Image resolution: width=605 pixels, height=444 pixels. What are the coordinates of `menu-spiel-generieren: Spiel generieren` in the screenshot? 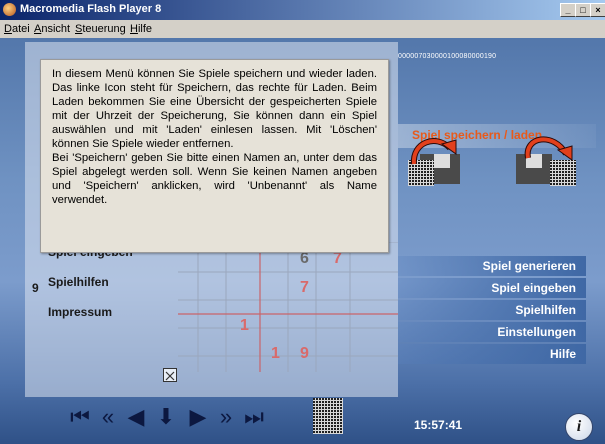 It's located at (492, 266).